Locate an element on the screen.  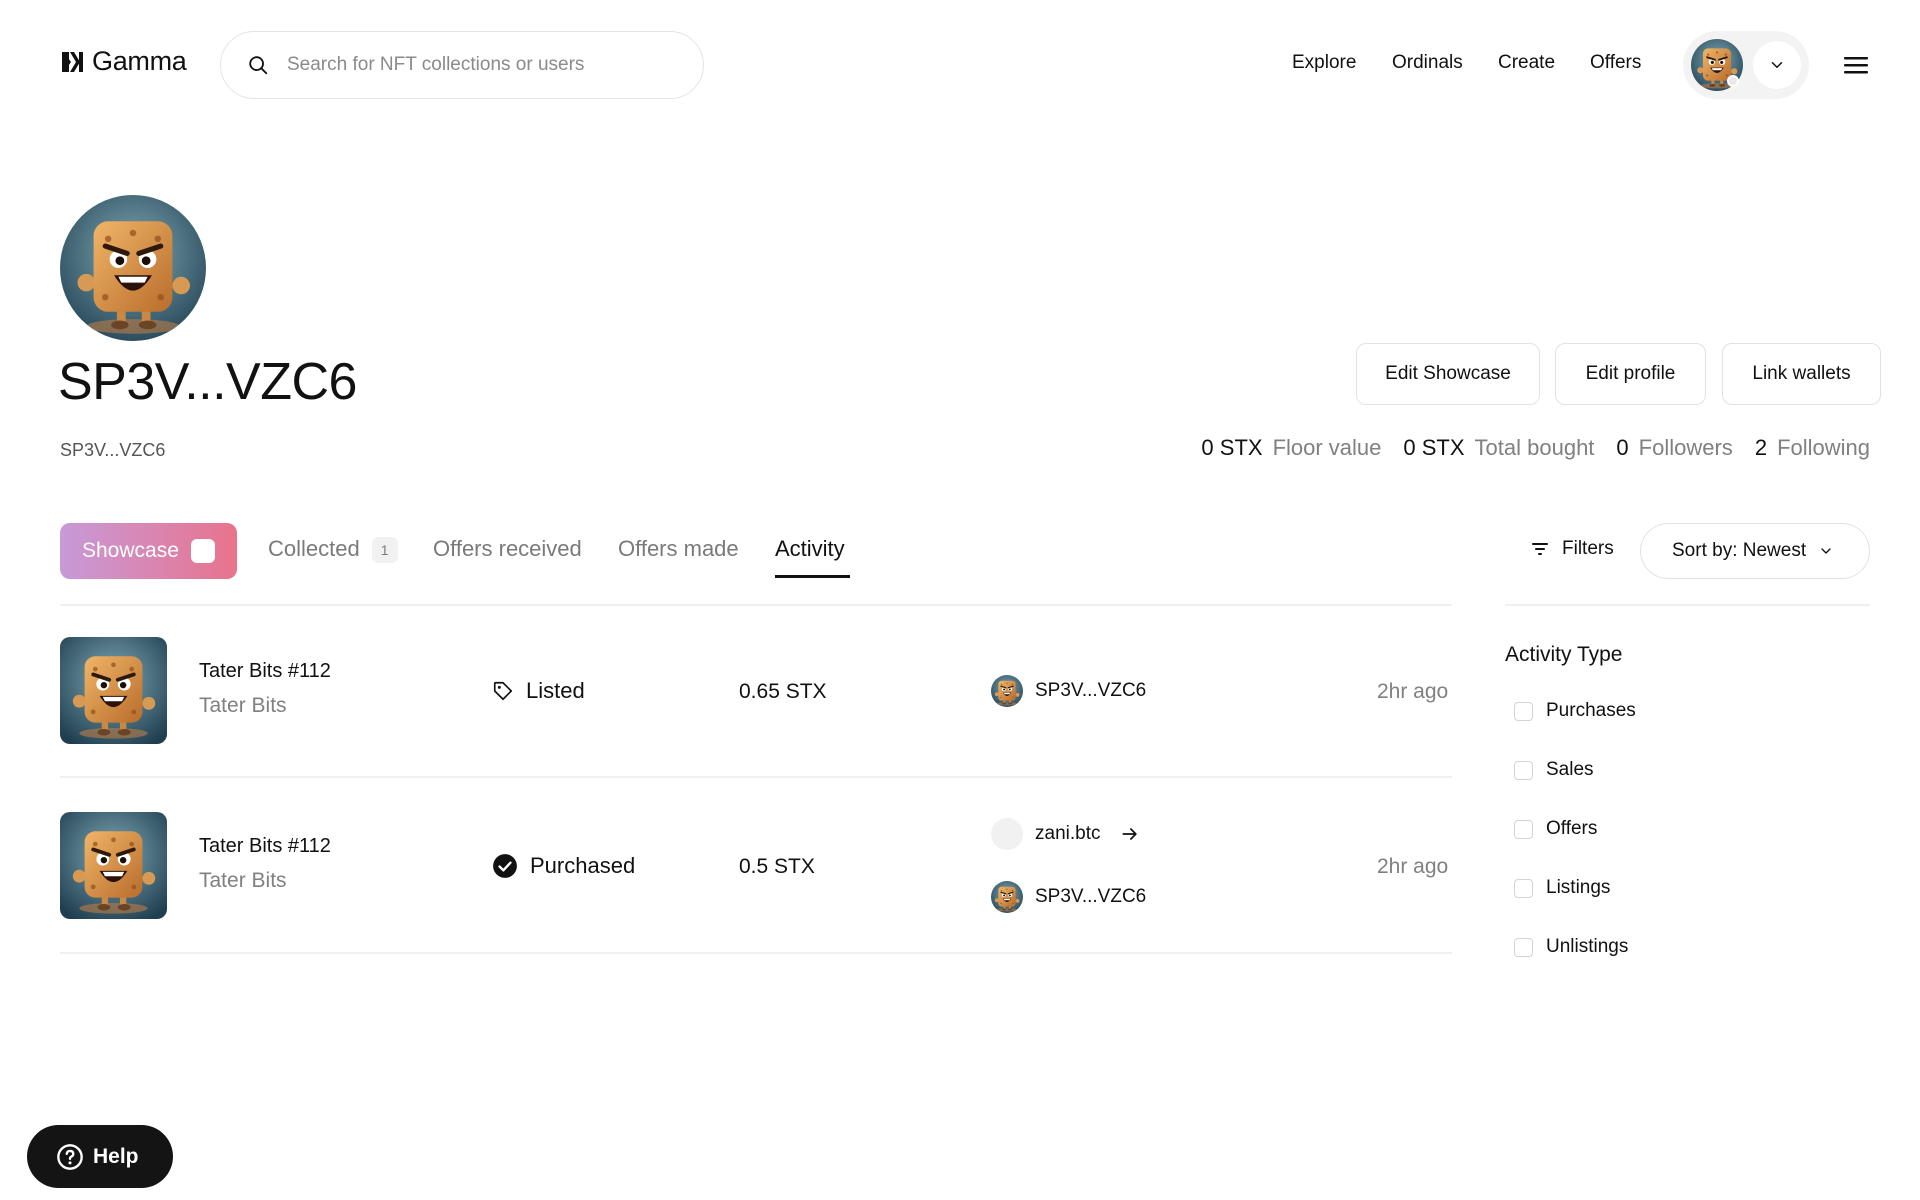
nav-create: Create is located at coordinates (1526, 63).